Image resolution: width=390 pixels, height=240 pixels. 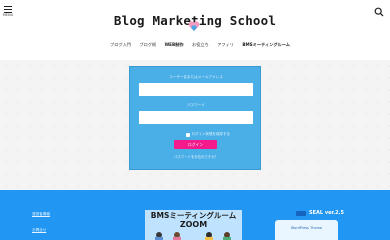 I want to click on nav-item-blog-tips: ブログ術, so click(x=147, y=45).